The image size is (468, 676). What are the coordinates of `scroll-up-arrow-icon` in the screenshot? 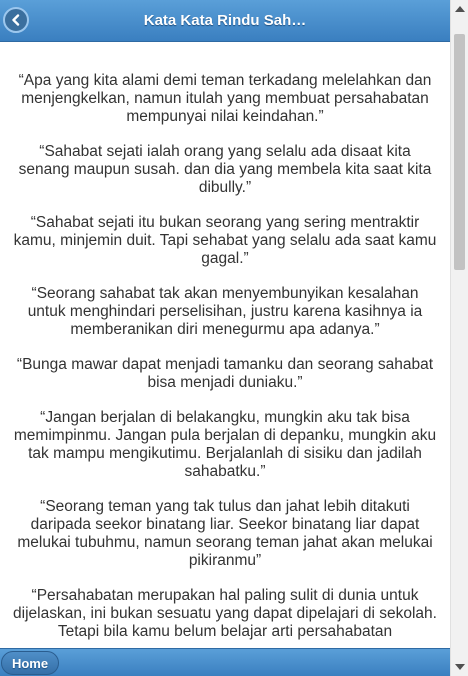 It's located at (460, 9).